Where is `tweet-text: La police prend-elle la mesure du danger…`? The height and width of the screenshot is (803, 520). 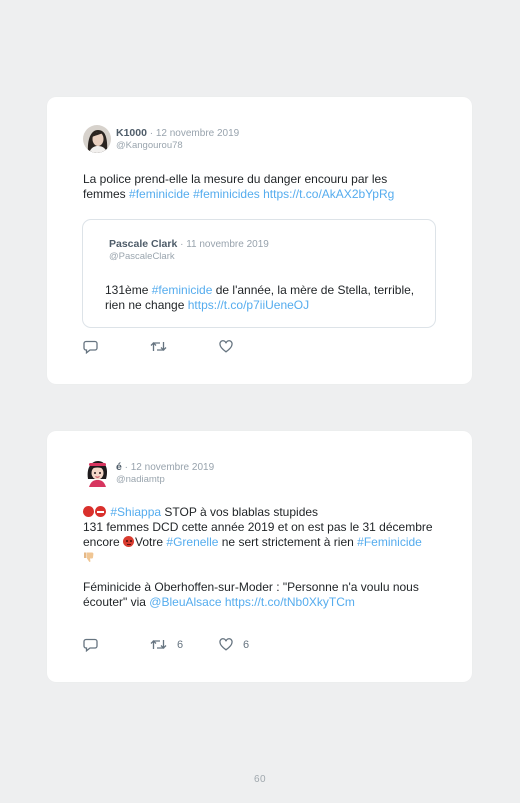
tweet-text: La police prend-elle la mesure du danger… is located at coordinates (258, 187).